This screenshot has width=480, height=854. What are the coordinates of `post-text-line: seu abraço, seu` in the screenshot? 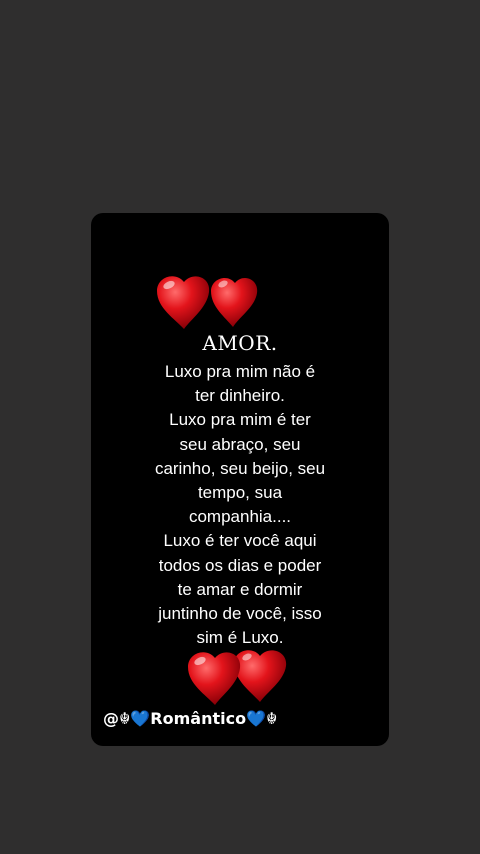 It's located at (240, 444).